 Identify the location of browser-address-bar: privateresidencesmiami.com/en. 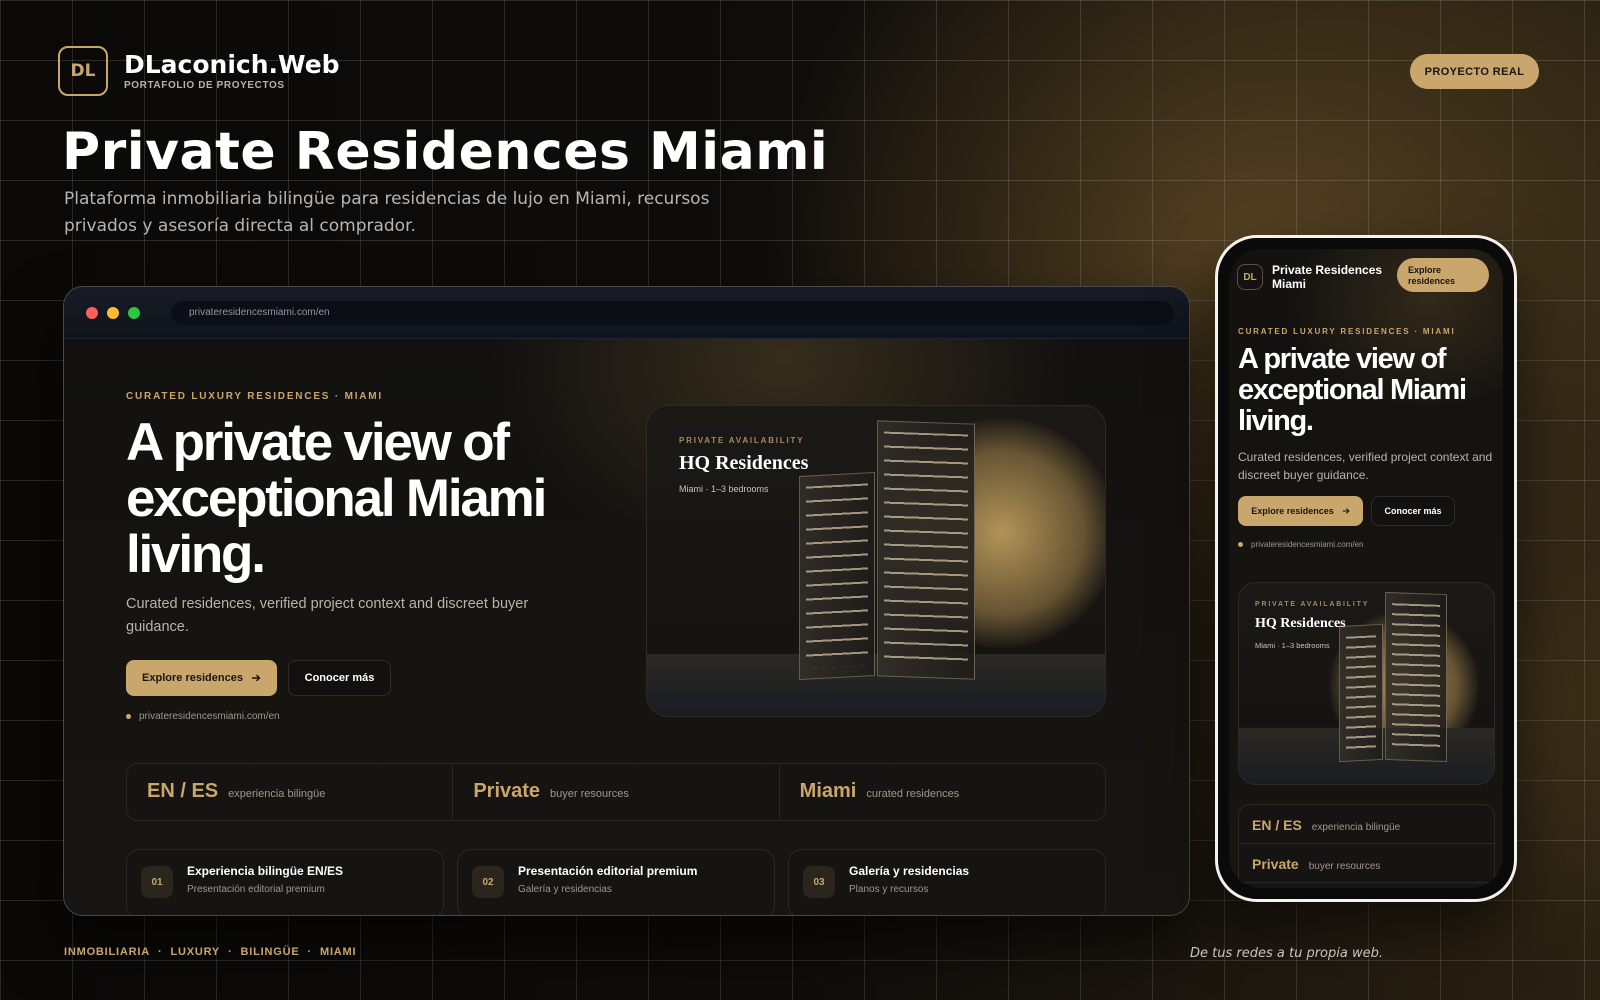
(672, 312).